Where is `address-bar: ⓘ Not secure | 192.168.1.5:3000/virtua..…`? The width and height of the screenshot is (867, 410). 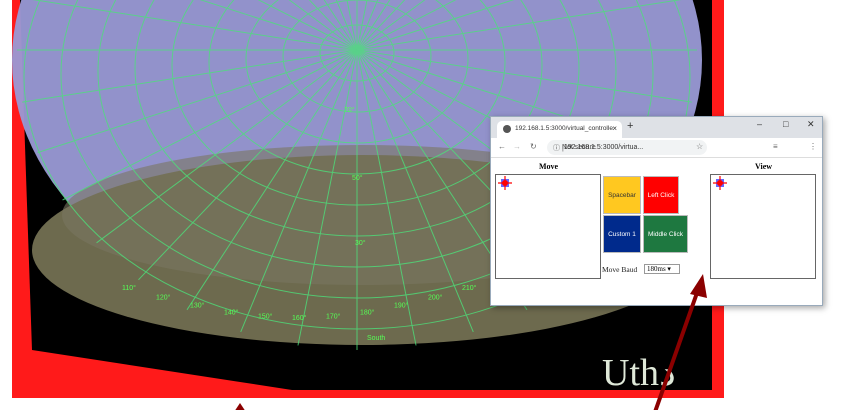
address-bar: ⓘ Not secure | 192.168.1.5:3000/virtua..… is located at coordinates (627, 147).